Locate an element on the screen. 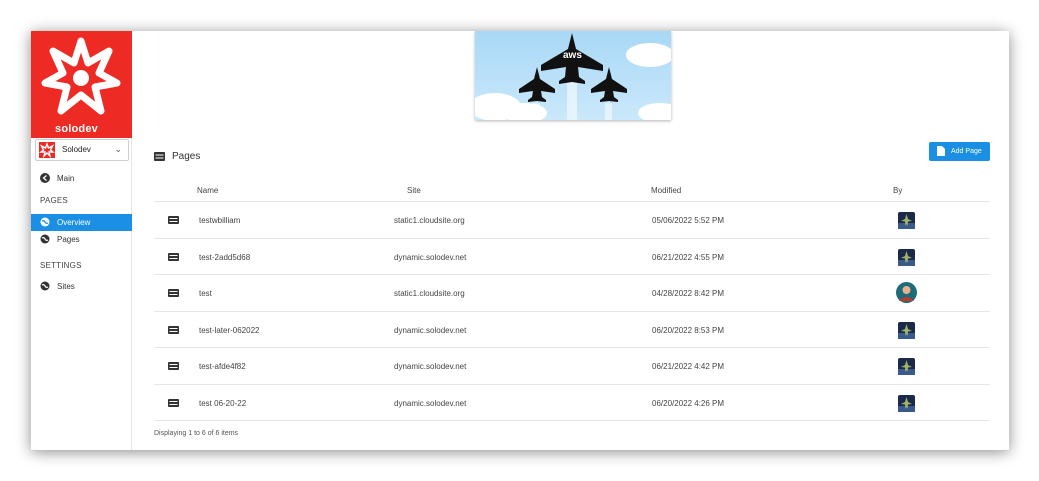 This screenshot has height=481, width=1039. row-name: testwbilliam is located at coordinates (219, 220).